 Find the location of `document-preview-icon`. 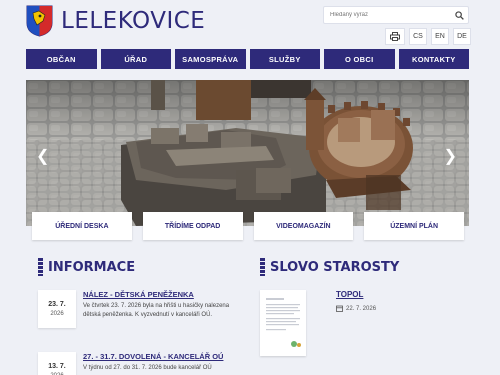

document-preview-icon is located at coordinates (283, 322).